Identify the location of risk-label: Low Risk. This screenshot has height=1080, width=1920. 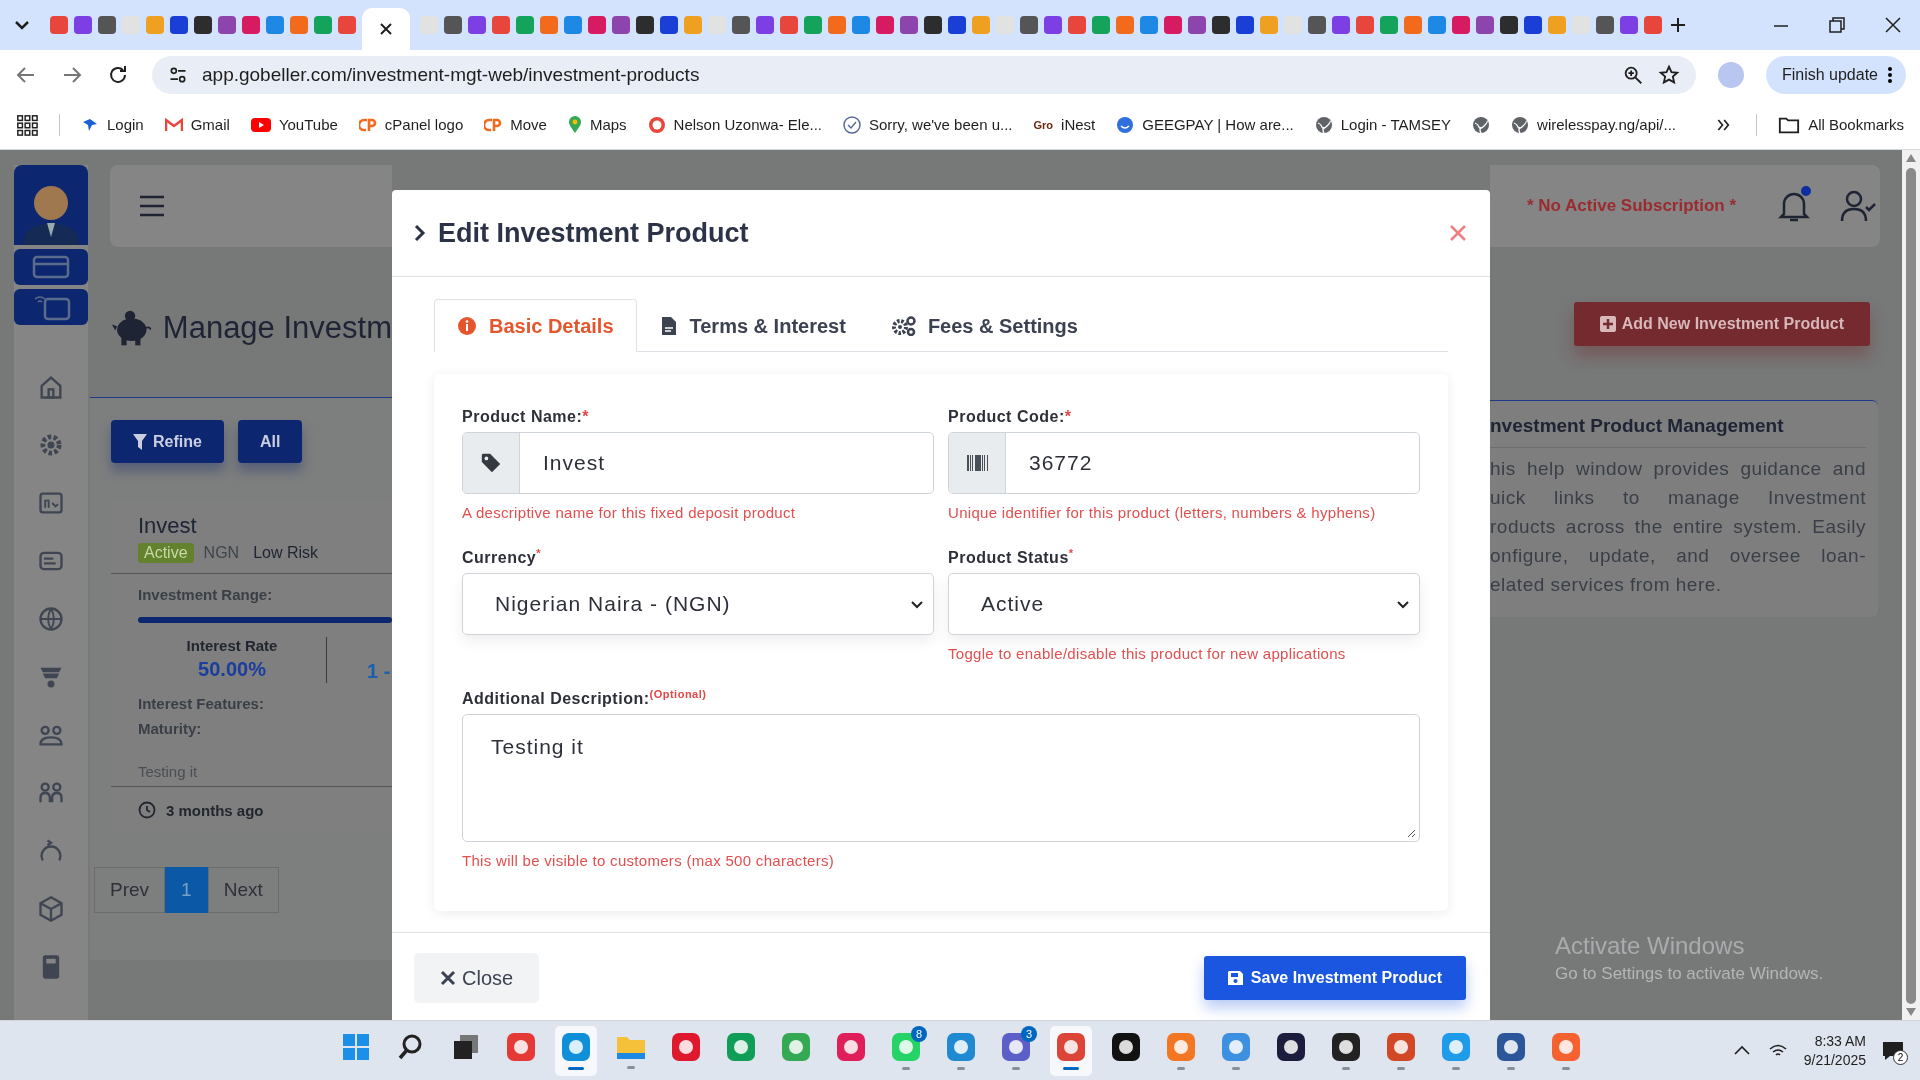
(286, 553).